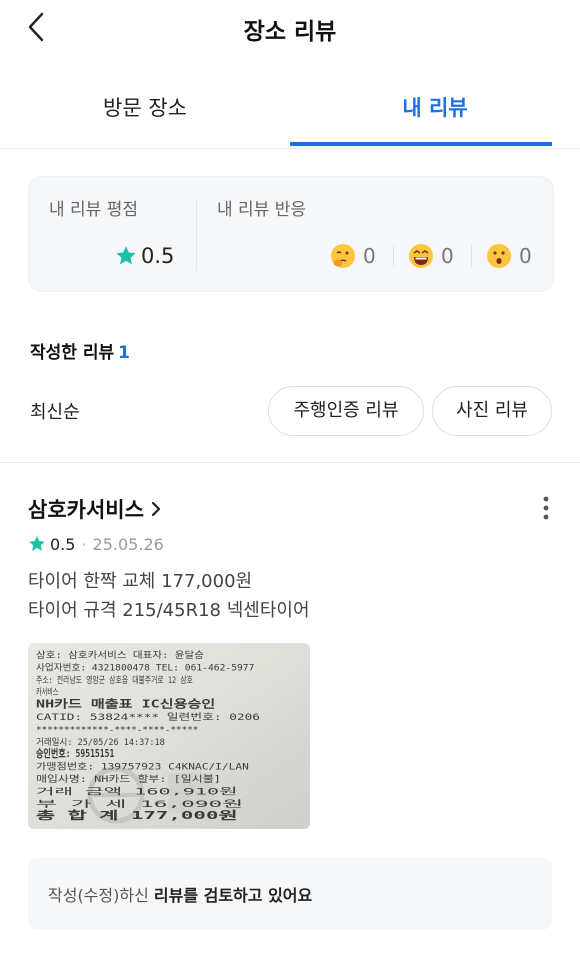 The width and height of the screenshot is (580, 961). I want to click on review-status-bold: 리뷰를 검토하고 있어요, so click(233, 895).